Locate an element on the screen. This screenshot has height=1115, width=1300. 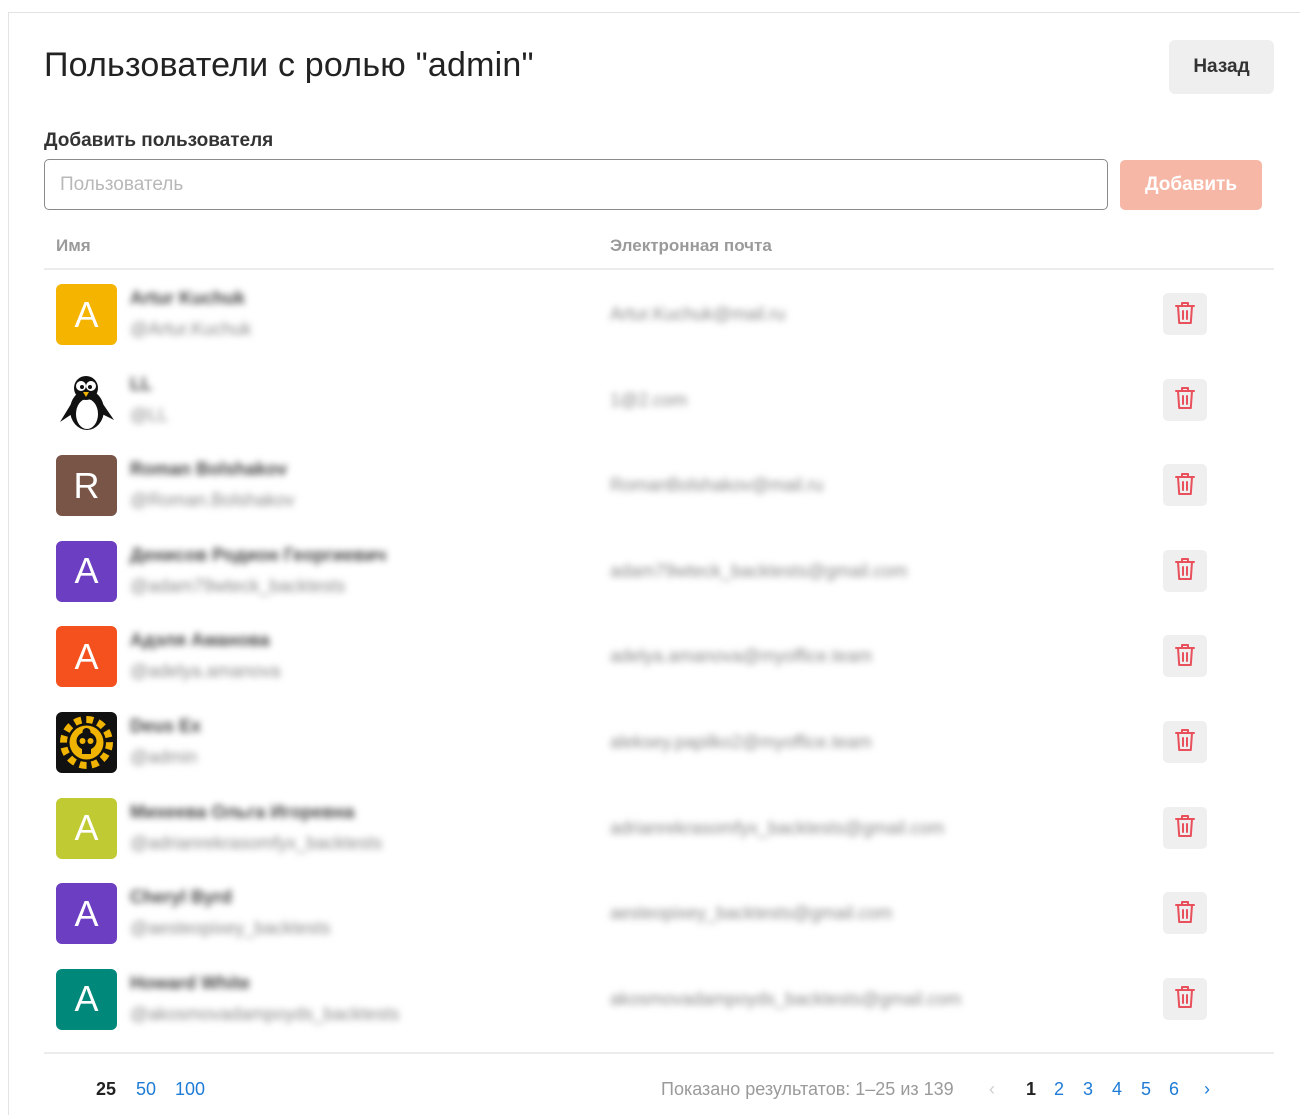
avatar: R is located at coordinates (86, 486).